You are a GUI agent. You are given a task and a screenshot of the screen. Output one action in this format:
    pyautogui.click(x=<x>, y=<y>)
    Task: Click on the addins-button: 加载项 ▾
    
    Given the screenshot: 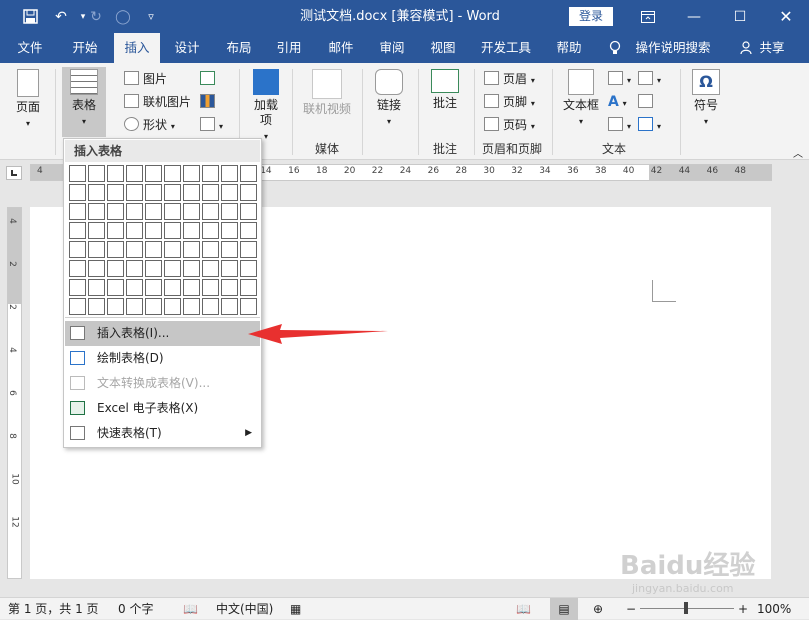 What is the action you would take?
    pyautogui.click(x=266, y=105)
    